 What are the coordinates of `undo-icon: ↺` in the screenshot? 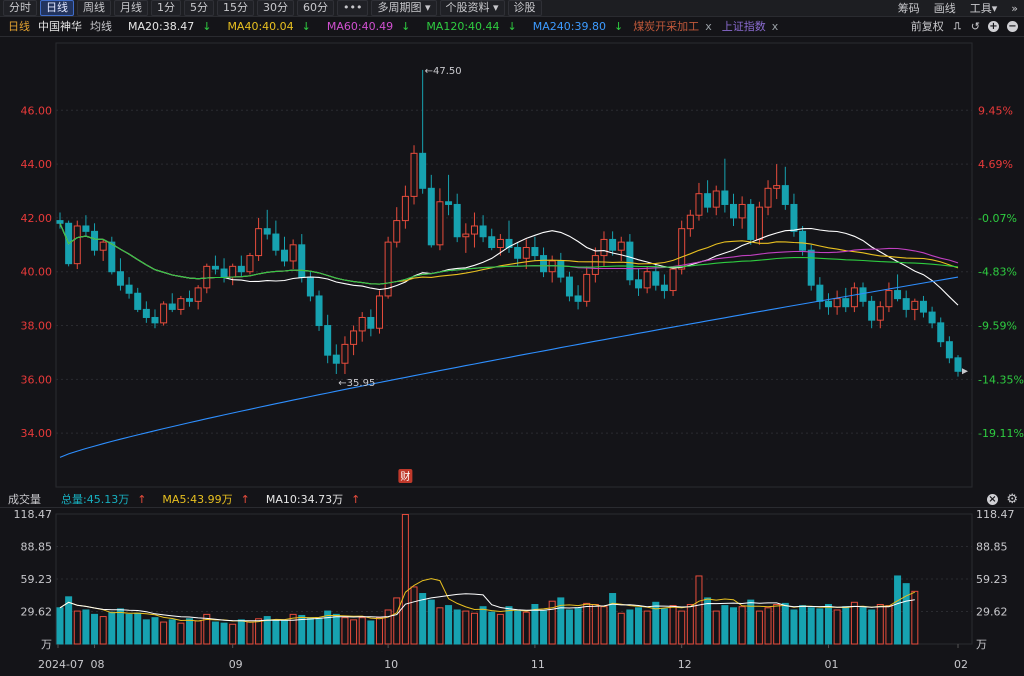 It's located at (975, 26).